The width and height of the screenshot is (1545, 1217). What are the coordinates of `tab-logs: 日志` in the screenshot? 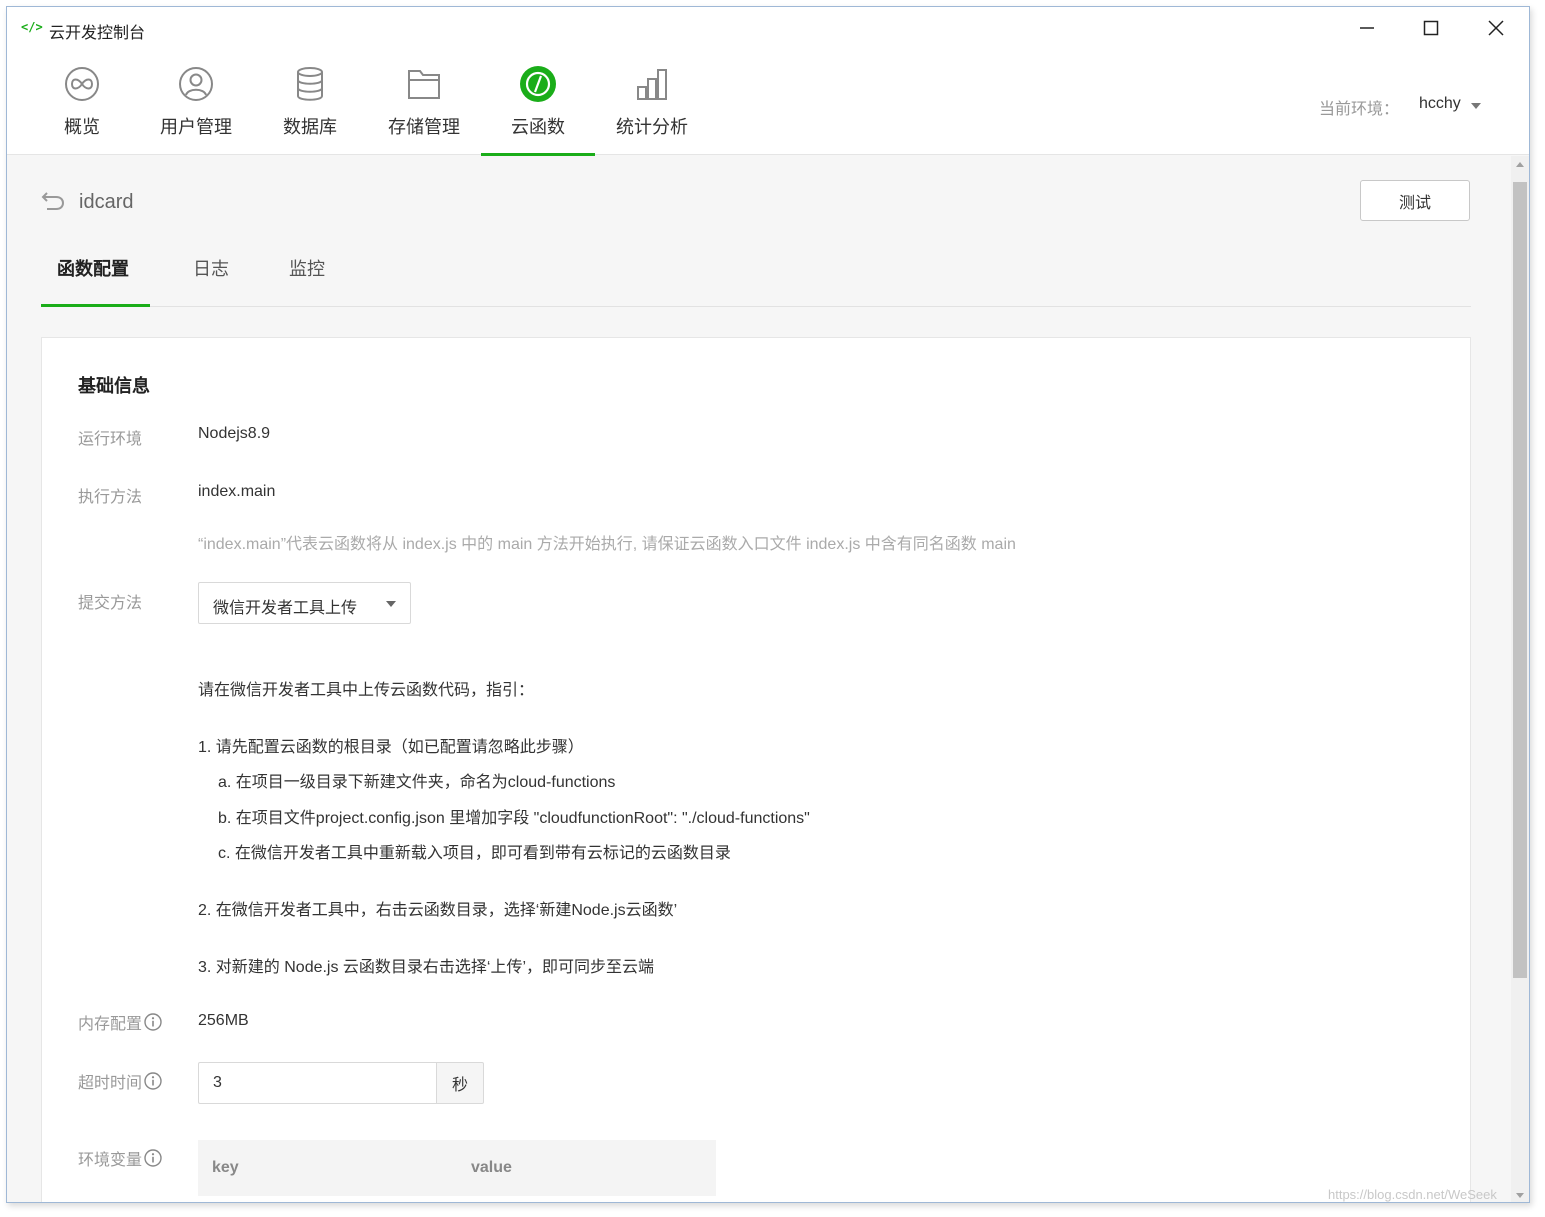 It's located at (211, 268).